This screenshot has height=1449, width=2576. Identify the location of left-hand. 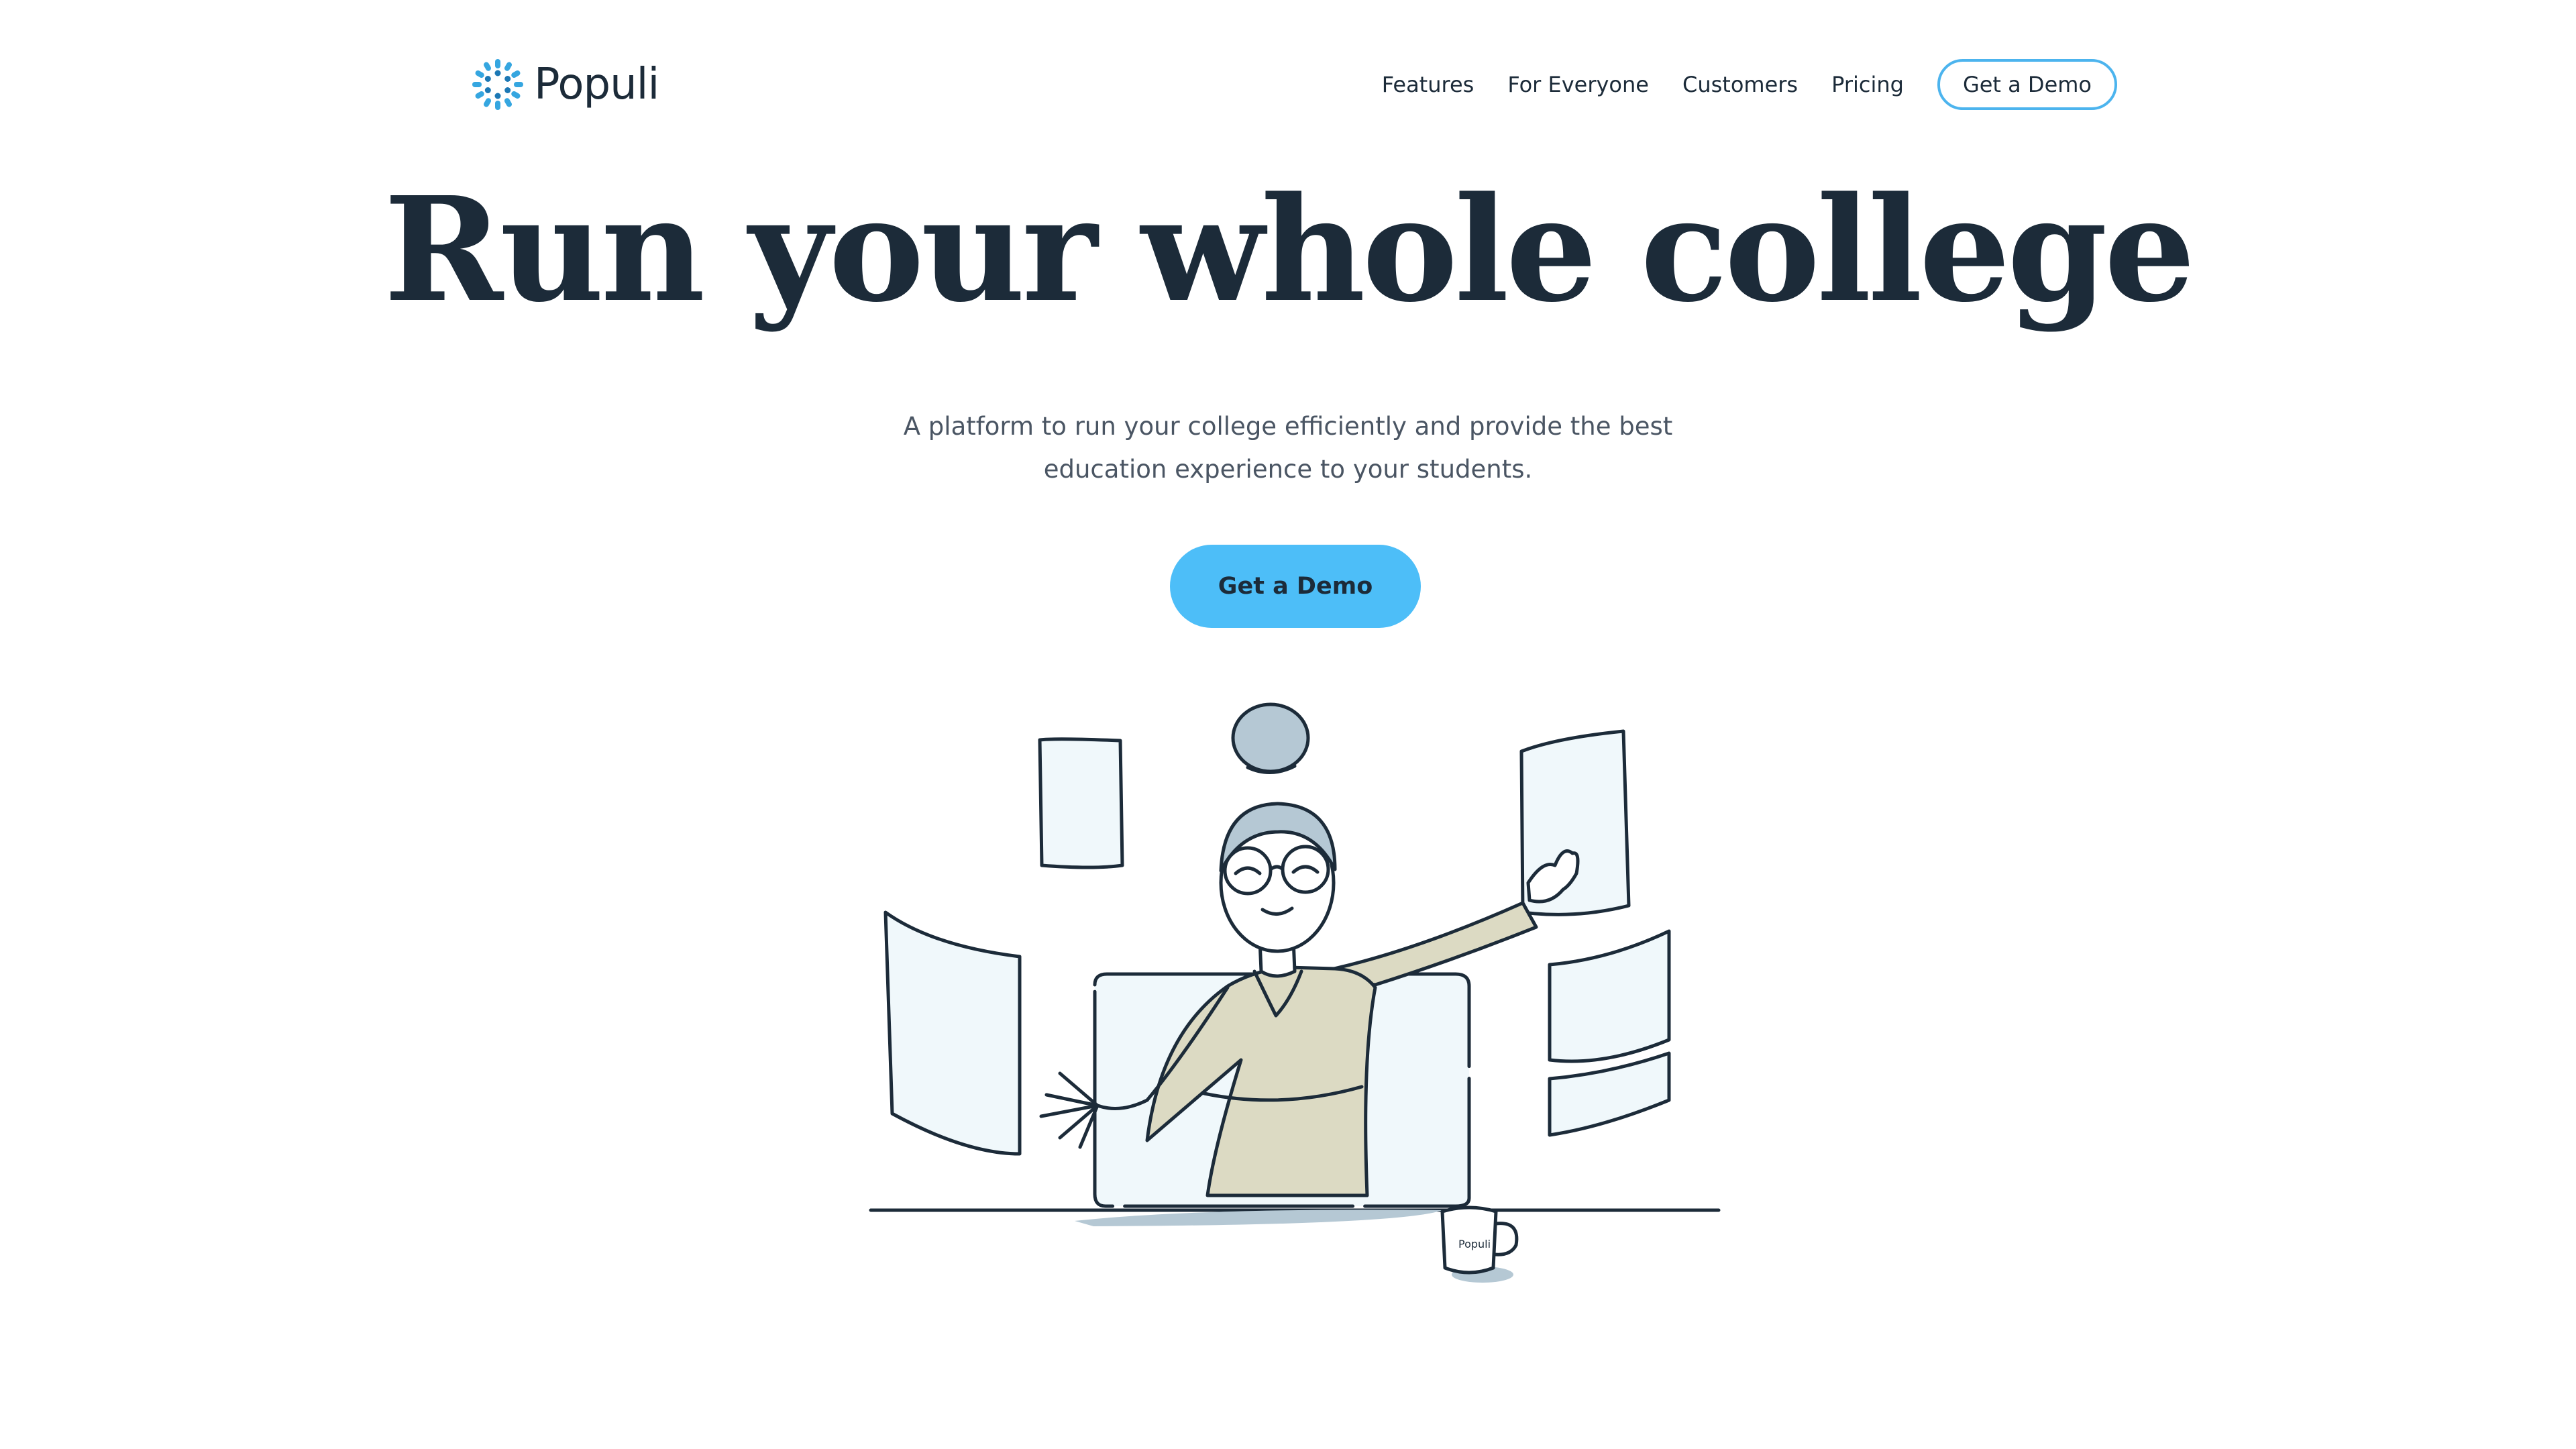
(1069, 1110).